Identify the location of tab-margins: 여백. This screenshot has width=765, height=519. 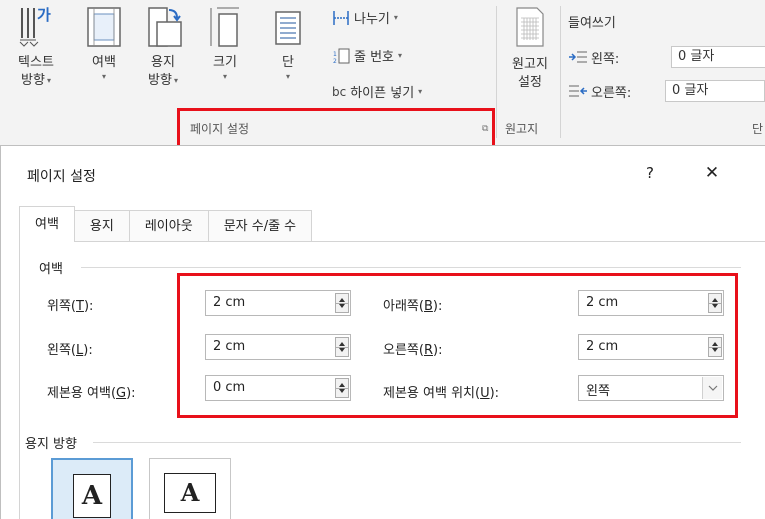
(47, 224).